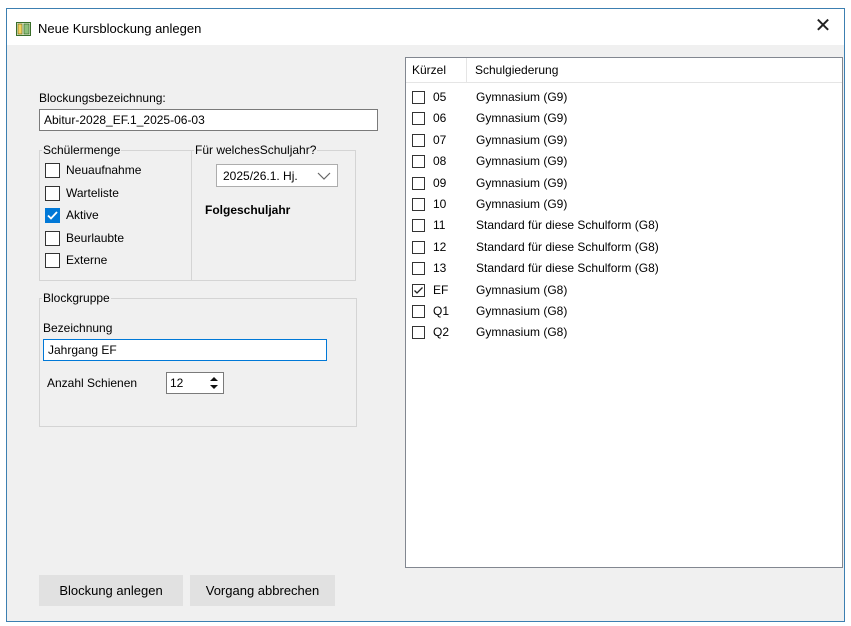 This screenshot has height=626, width=851. I want to click on list-item: Q2 Gymnasium (G8), so click(624, 334).